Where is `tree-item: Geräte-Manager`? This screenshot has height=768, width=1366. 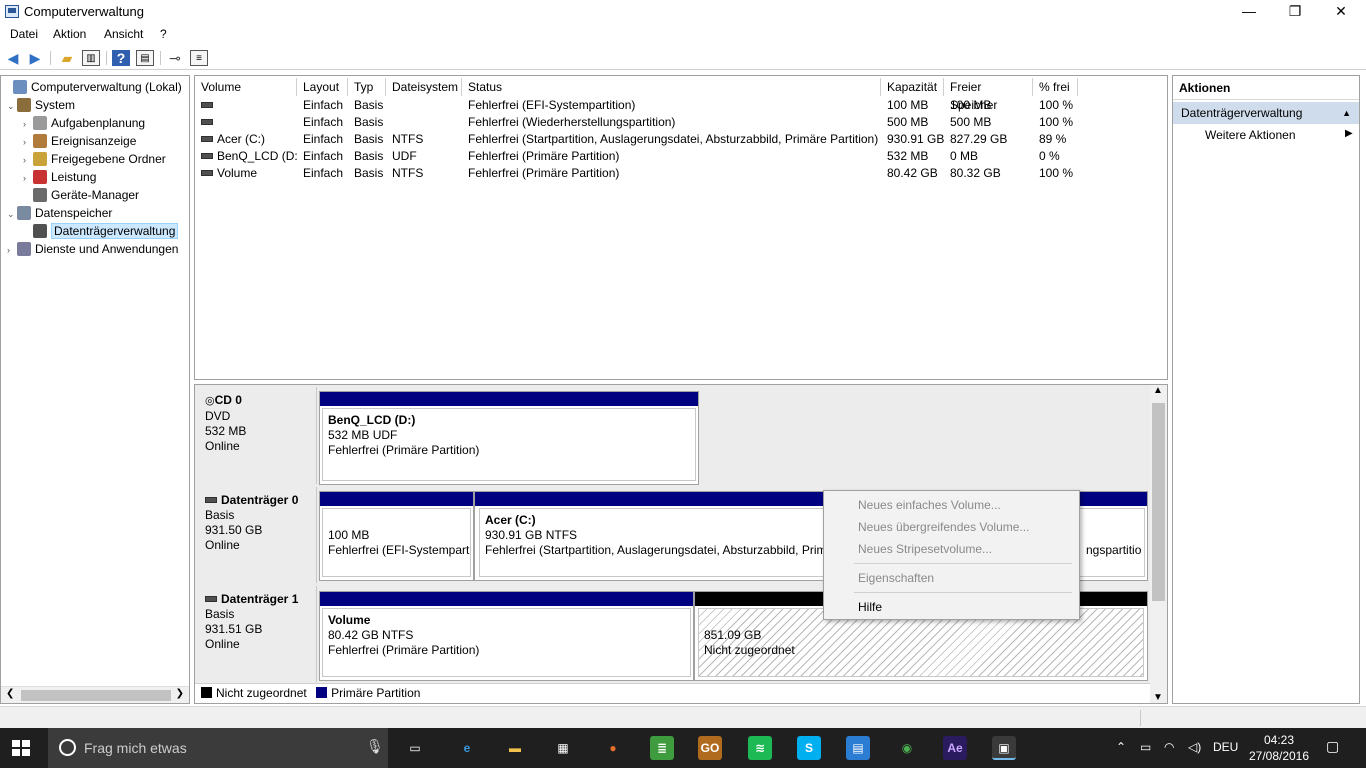
tree-item: Geräte-Manager is located at coordinates (81, 195).